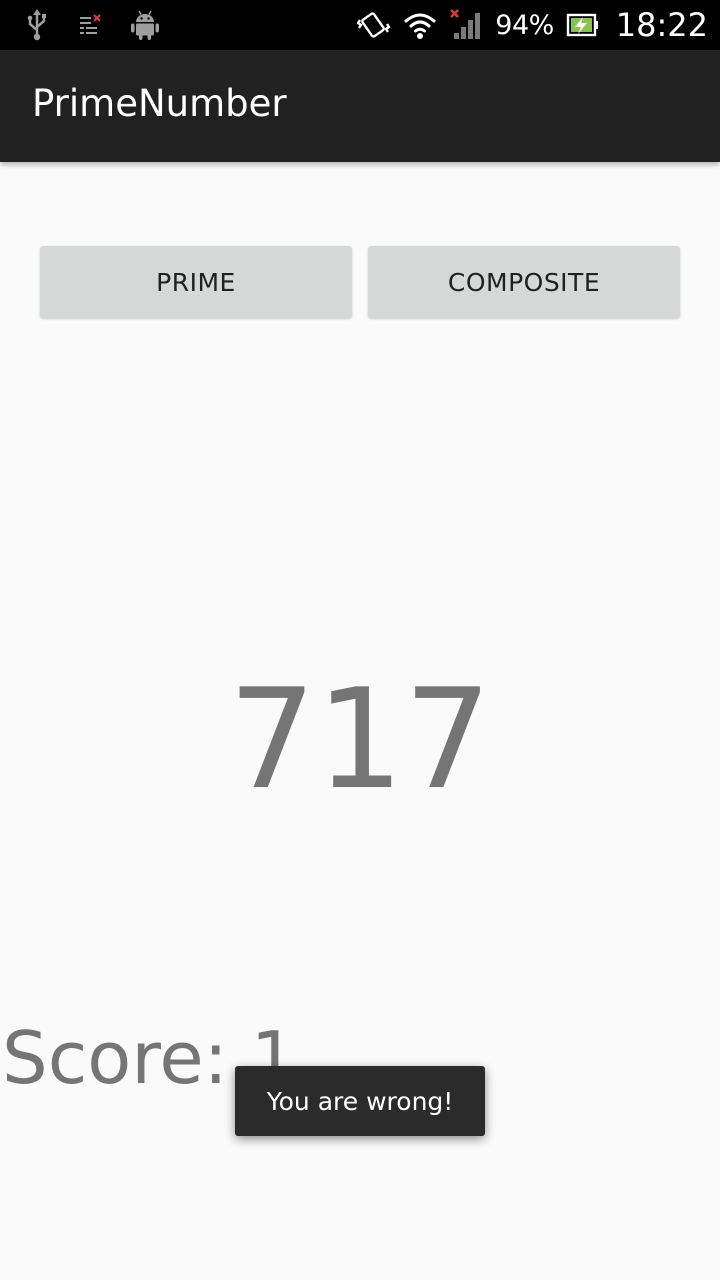 The height and width of the screenshot is (1280, 720). What do you see at coordinates (583, 25) in the screenshot?
I see `battery-charging-icon` at bounding box center [583, 25].